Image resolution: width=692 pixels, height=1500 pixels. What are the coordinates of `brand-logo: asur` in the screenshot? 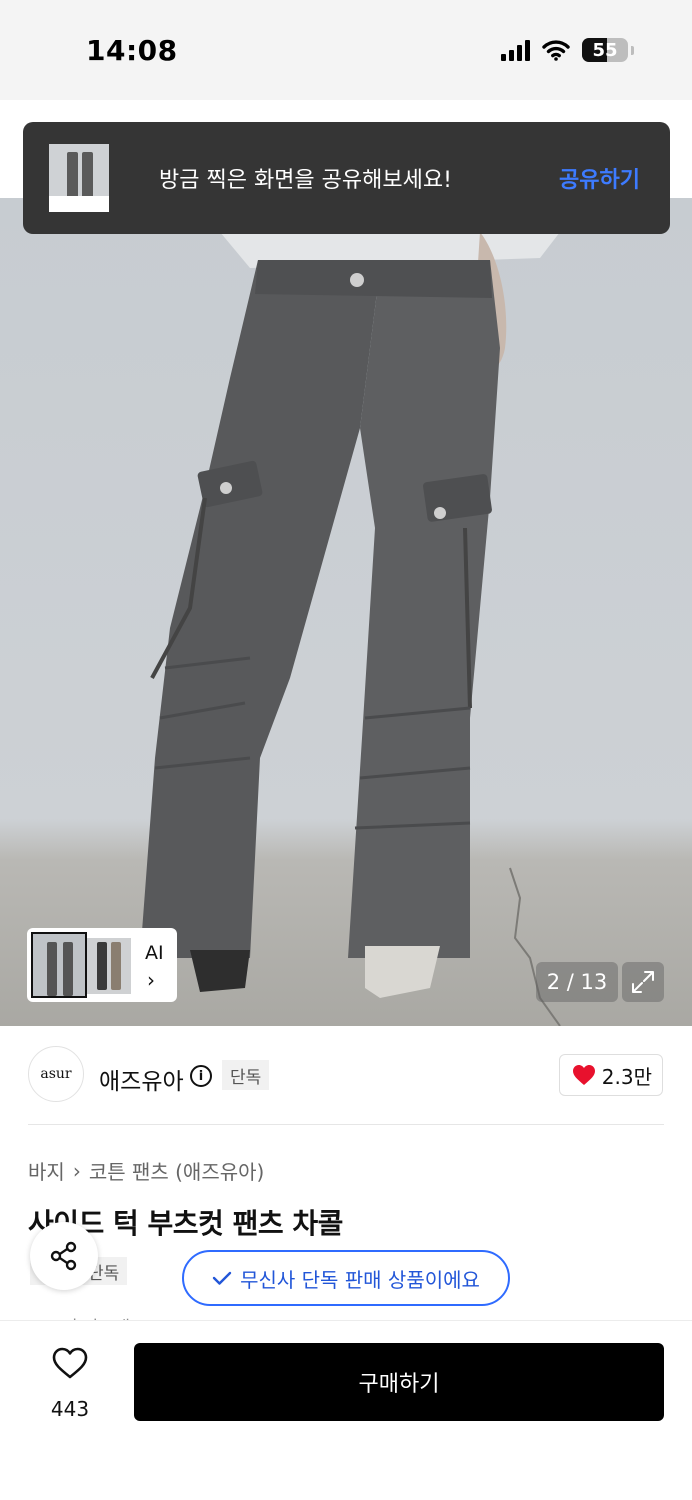 It's located at (56, 1074).